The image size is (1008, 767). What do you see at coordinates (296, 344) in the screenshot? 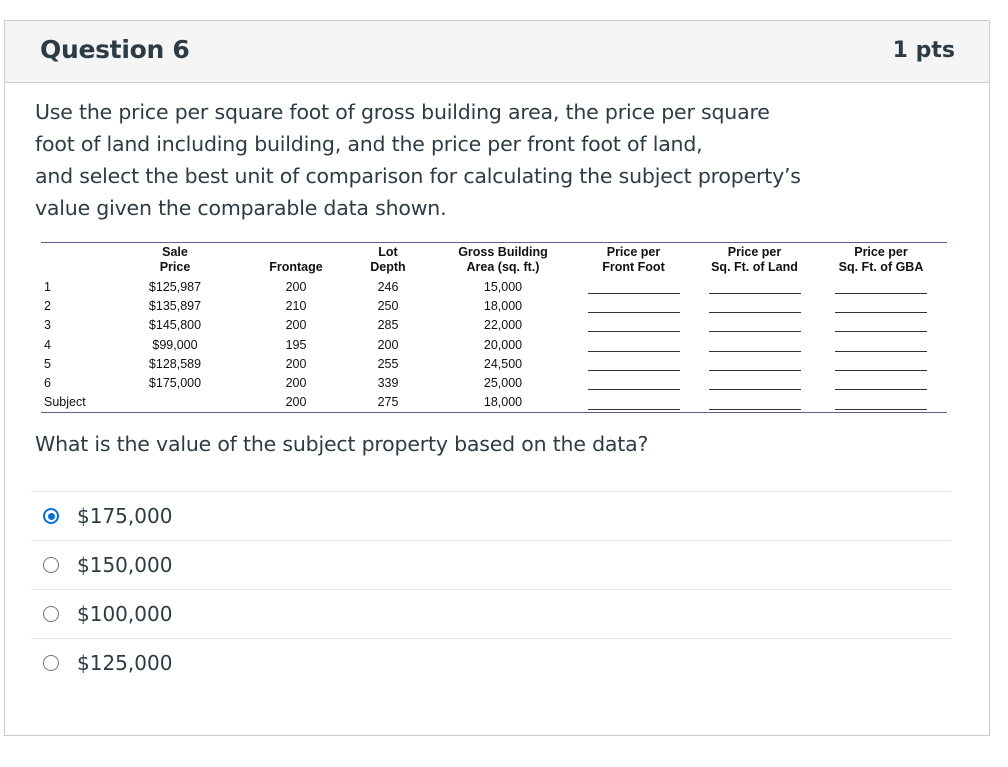
I see `frontage-cell: 195` at bounding box center [296, 344].